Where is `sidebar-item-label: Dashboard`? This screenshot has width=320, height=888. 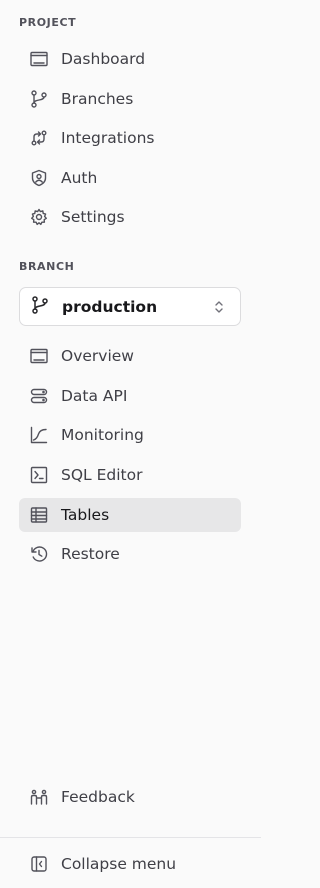 sidebar-item-label: Dashboard is located at coordinates (103, 59).